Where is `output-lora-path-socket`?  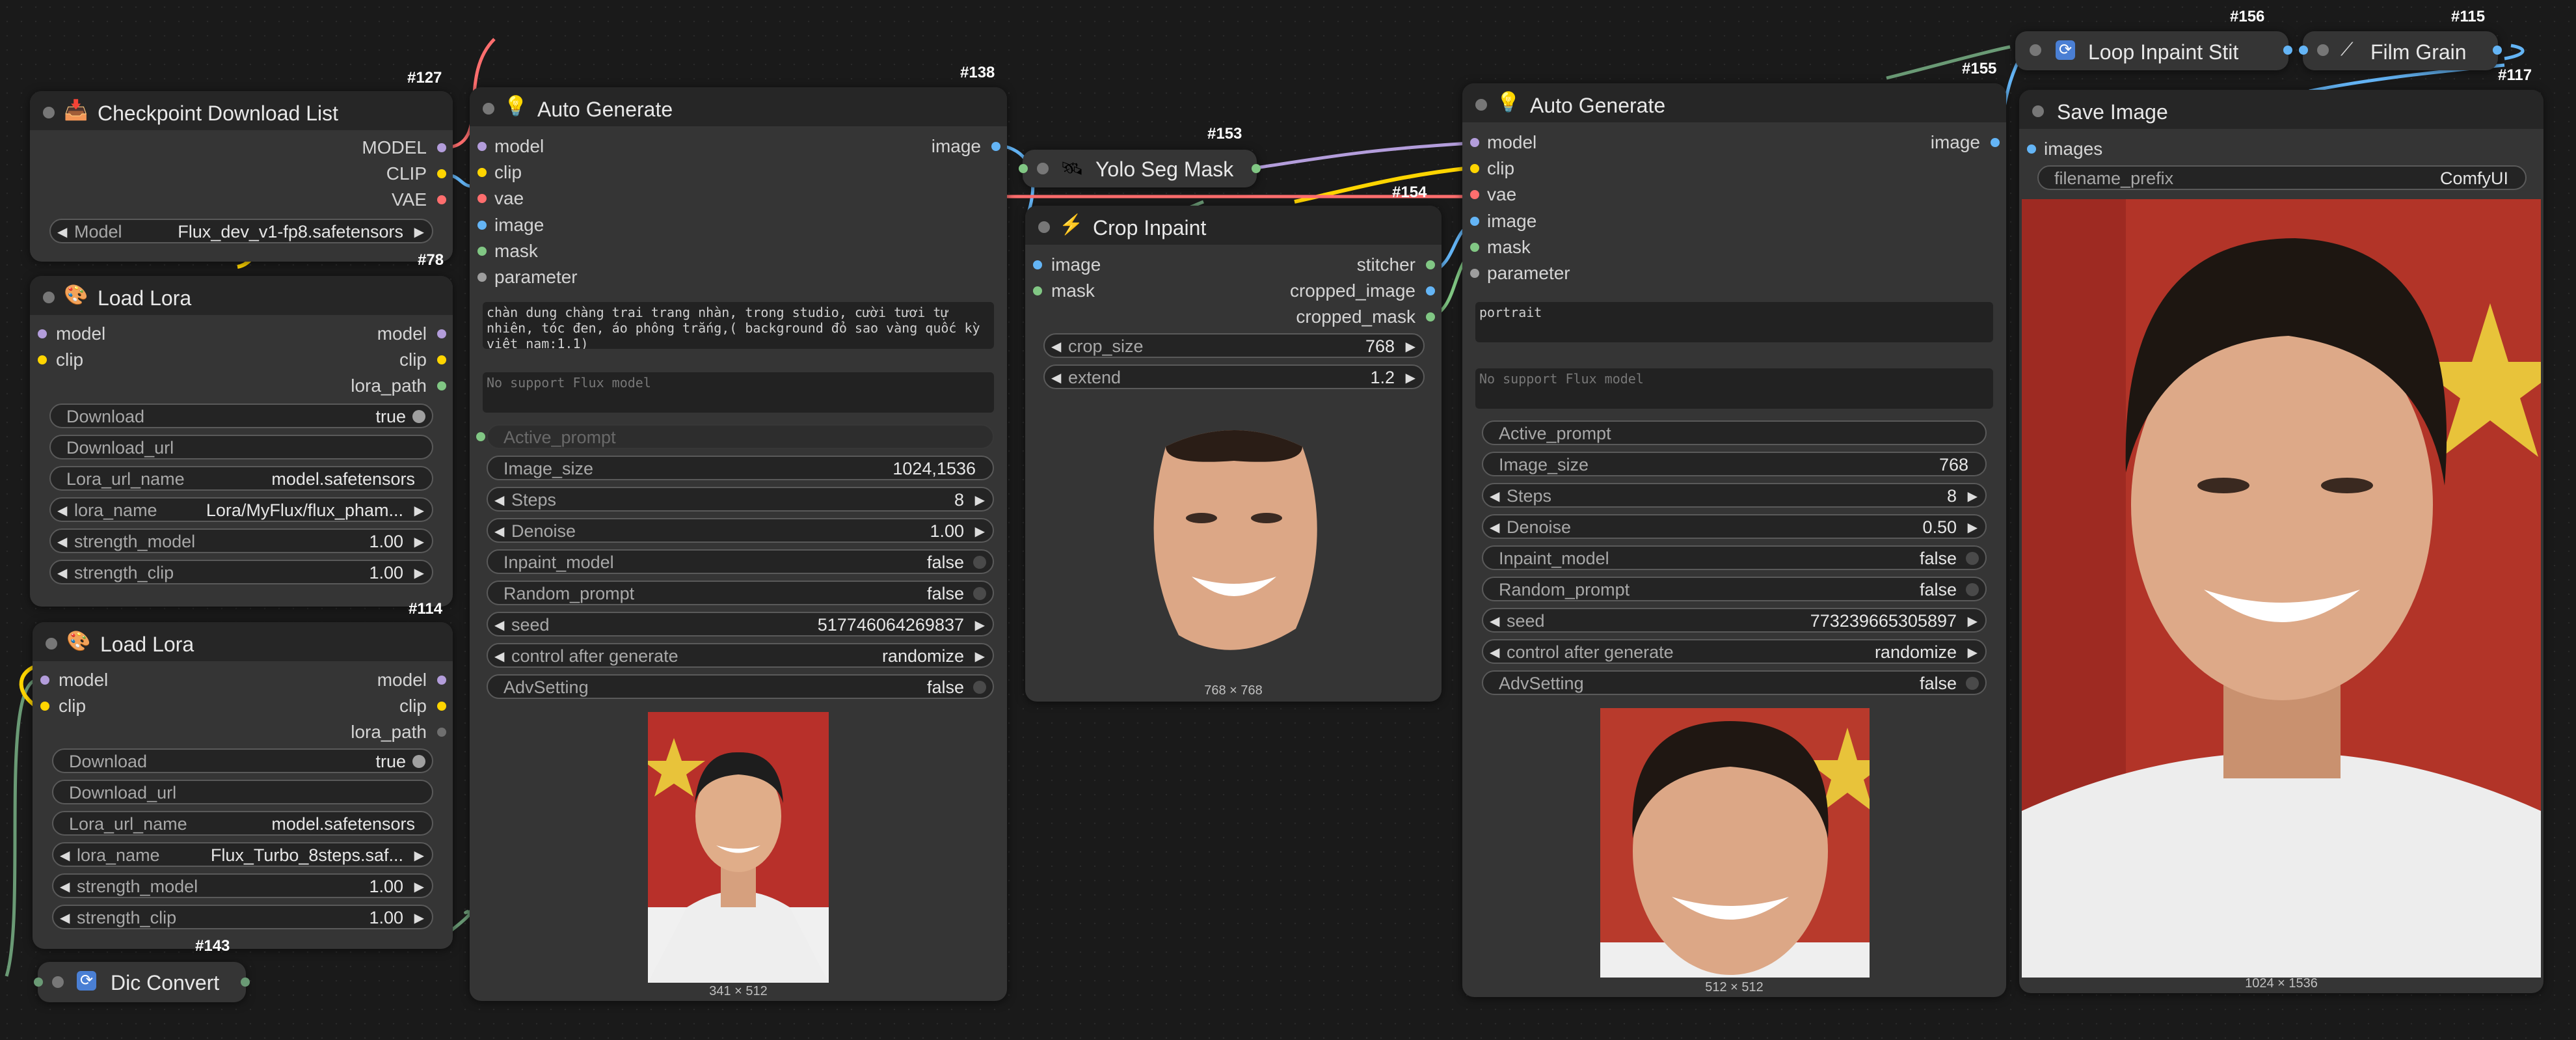 output-lora-path-socket is located at coordinates (442, 385).